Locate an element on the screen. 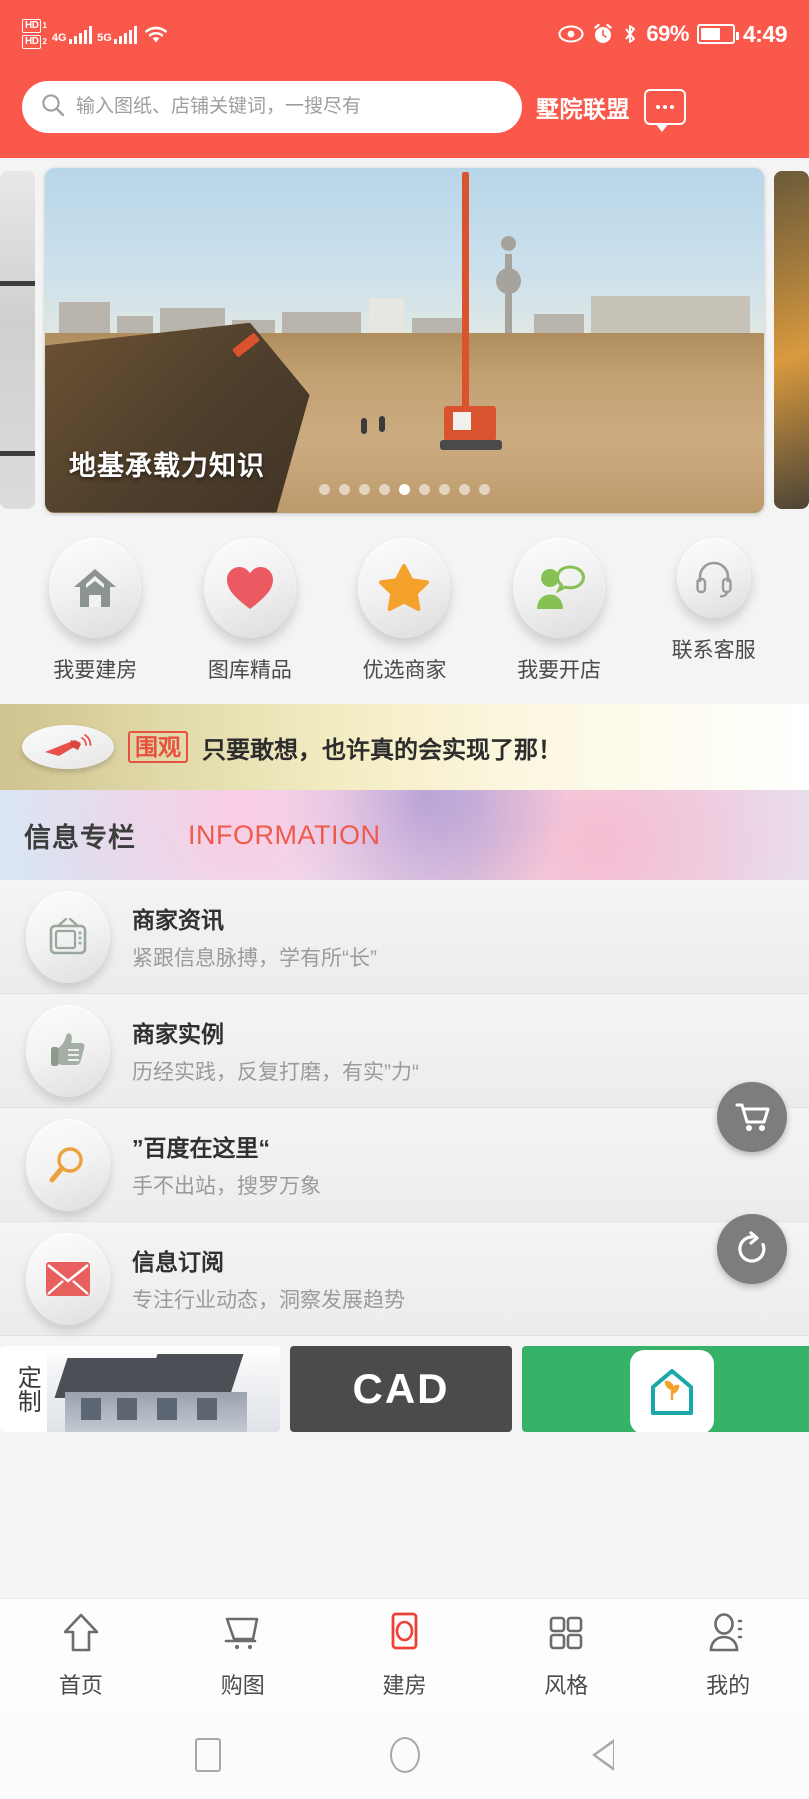  info-title-cn: 信息专栏 is located at coordinates (80, 837).